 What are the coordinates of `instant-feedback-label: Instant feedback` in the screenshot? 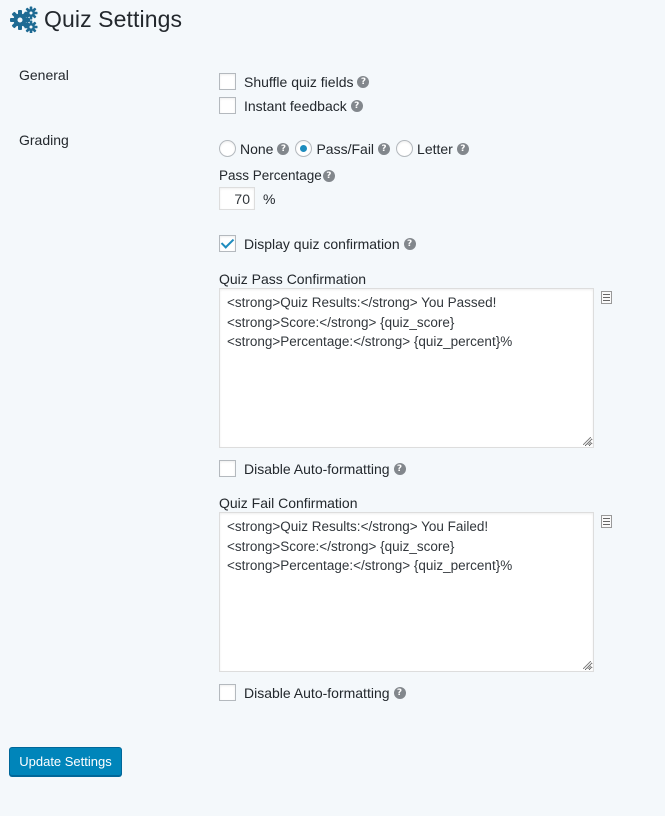 It's located at (295, 106).